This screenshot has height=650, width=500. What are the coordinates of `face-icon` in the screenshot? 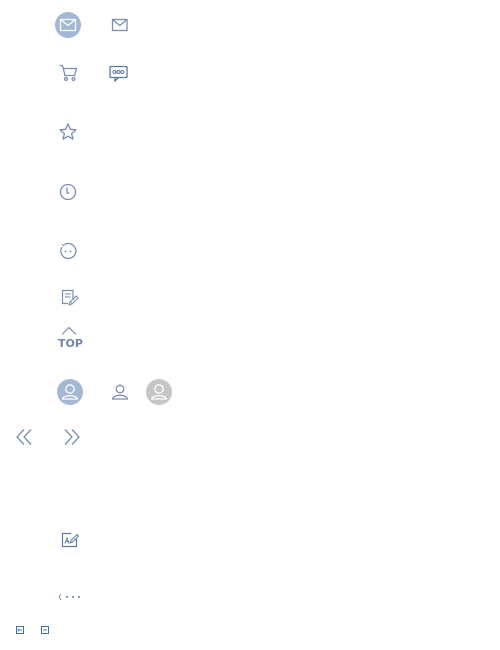 It's located at (68, 251).